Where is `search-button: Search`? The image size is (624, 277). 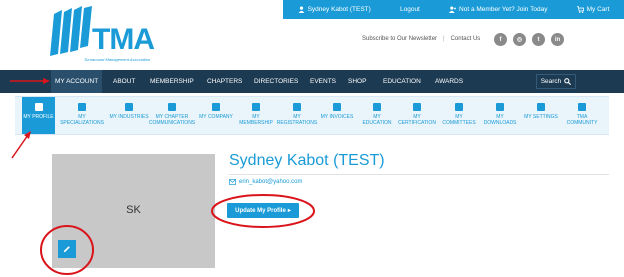
search-button: Search is located at coordinates (556, 81).